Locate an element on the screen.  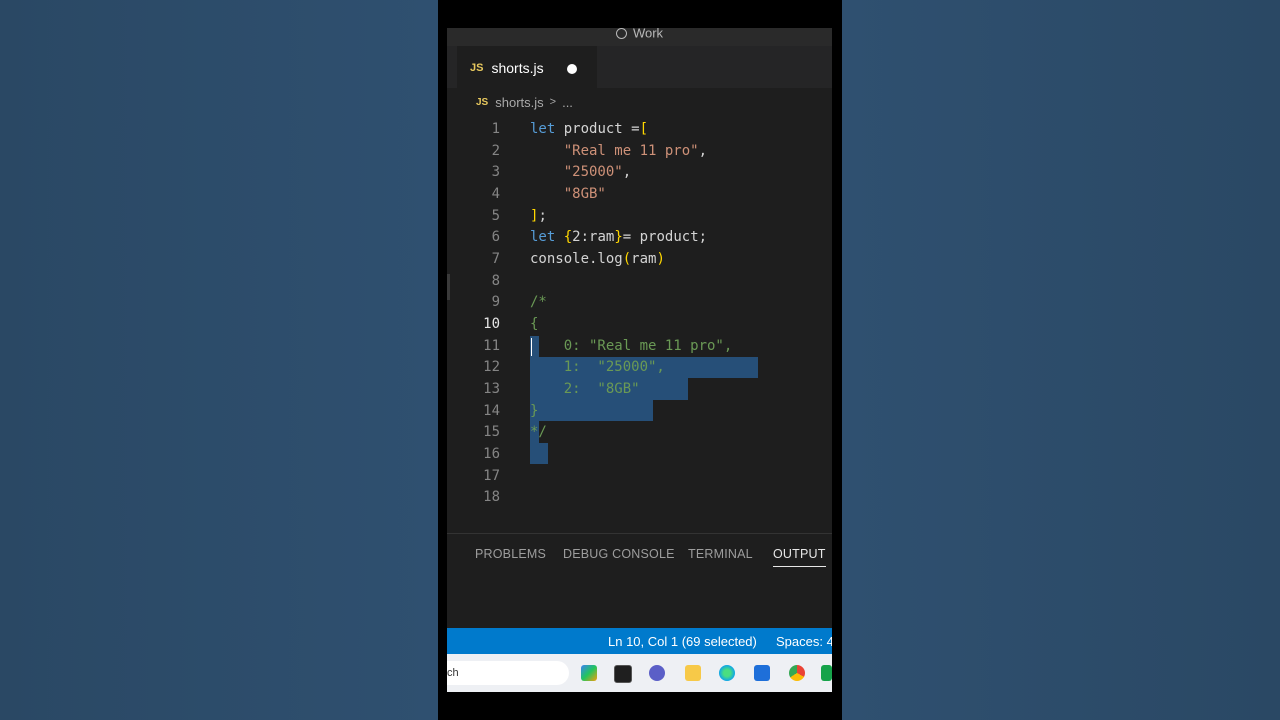
phone-bottom-bar is located at coordinates (640, 706).